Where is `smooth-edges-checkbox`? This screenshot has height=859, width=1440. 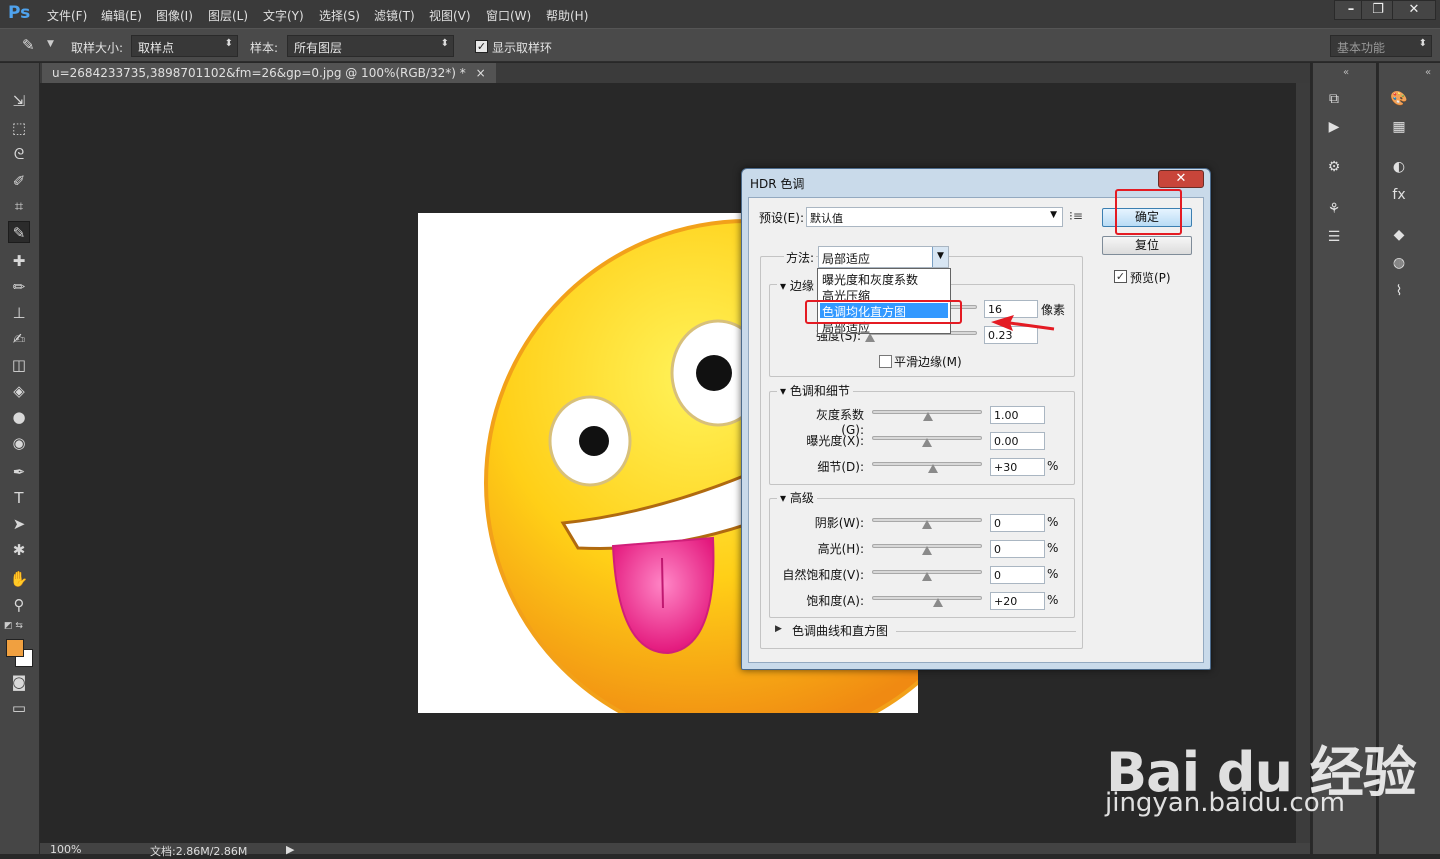
smooth-edges-checkbox is located at coordinates (885, 361).